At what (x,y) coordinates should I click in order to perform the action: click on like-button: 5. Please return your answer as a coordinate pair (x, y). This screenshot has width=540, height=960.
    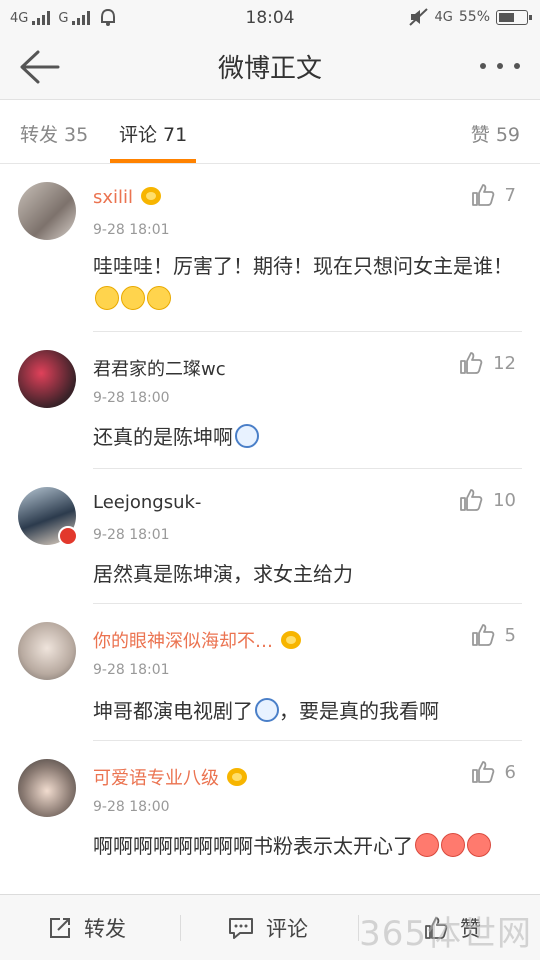
    Looking at the image, I should click on (493, 635).